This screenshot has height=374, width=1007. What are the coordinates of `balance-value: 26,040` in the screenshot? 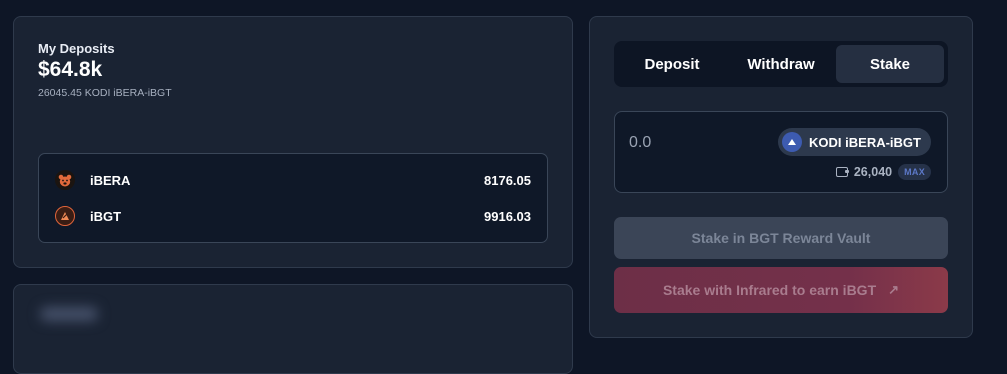 It's located at (873, 172).